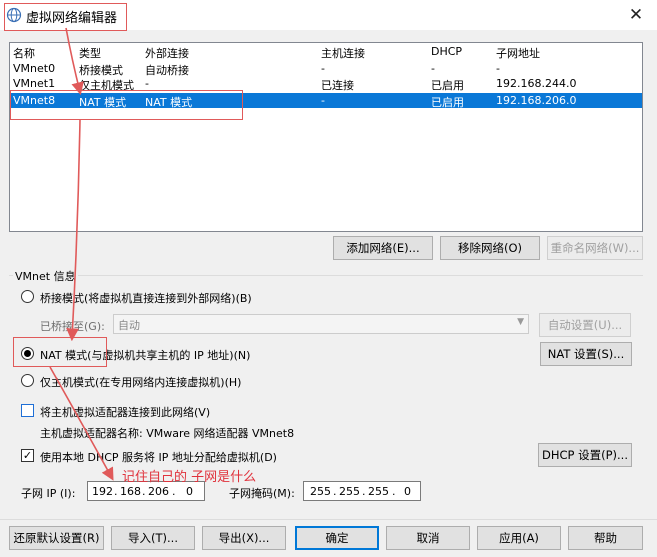 Image resolution: width=657 pixels, height=557 pixels. What do you see at coordinates (446, 51) in the screenshot?
I see `column-header-dhcp: DHCP` at bounding box center [446, 51].